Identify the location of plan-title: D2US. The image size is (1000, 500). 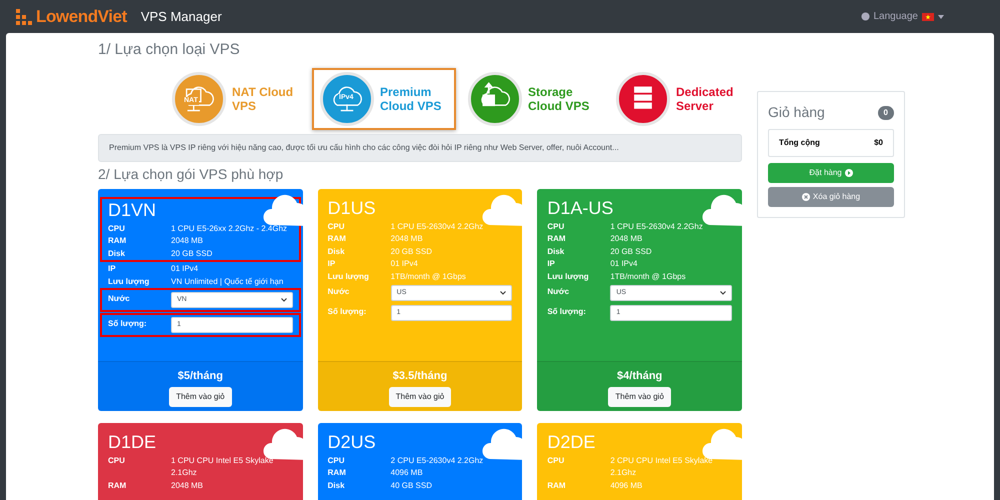
(352, 441).